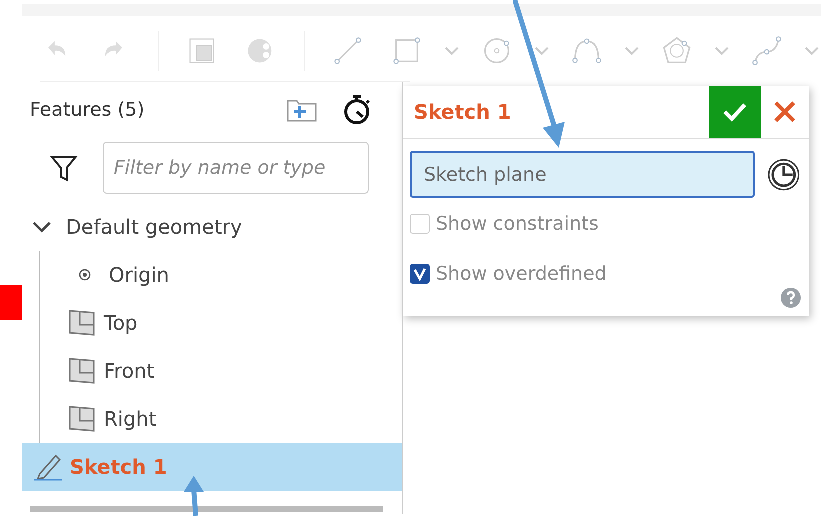 Image resolution: width=821 pixels, height=516 pixels. Describe the element at coordinates (85, 275) in the screenshot. I see `origin-icon` at that location.